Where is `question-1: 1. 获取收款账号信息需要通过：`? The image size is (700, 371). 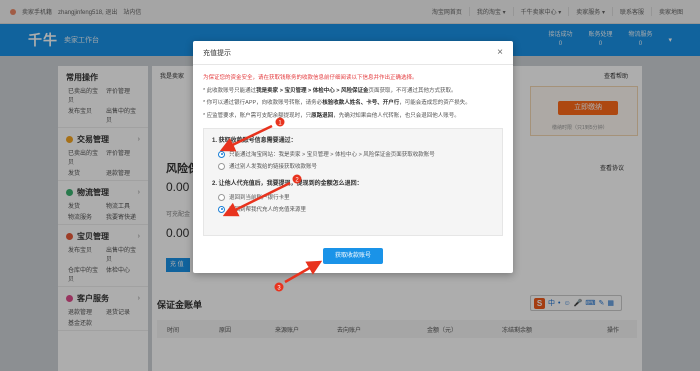 question-1: 1. 获取收款账号信息需要通过： is located at coordinates (254, 141).